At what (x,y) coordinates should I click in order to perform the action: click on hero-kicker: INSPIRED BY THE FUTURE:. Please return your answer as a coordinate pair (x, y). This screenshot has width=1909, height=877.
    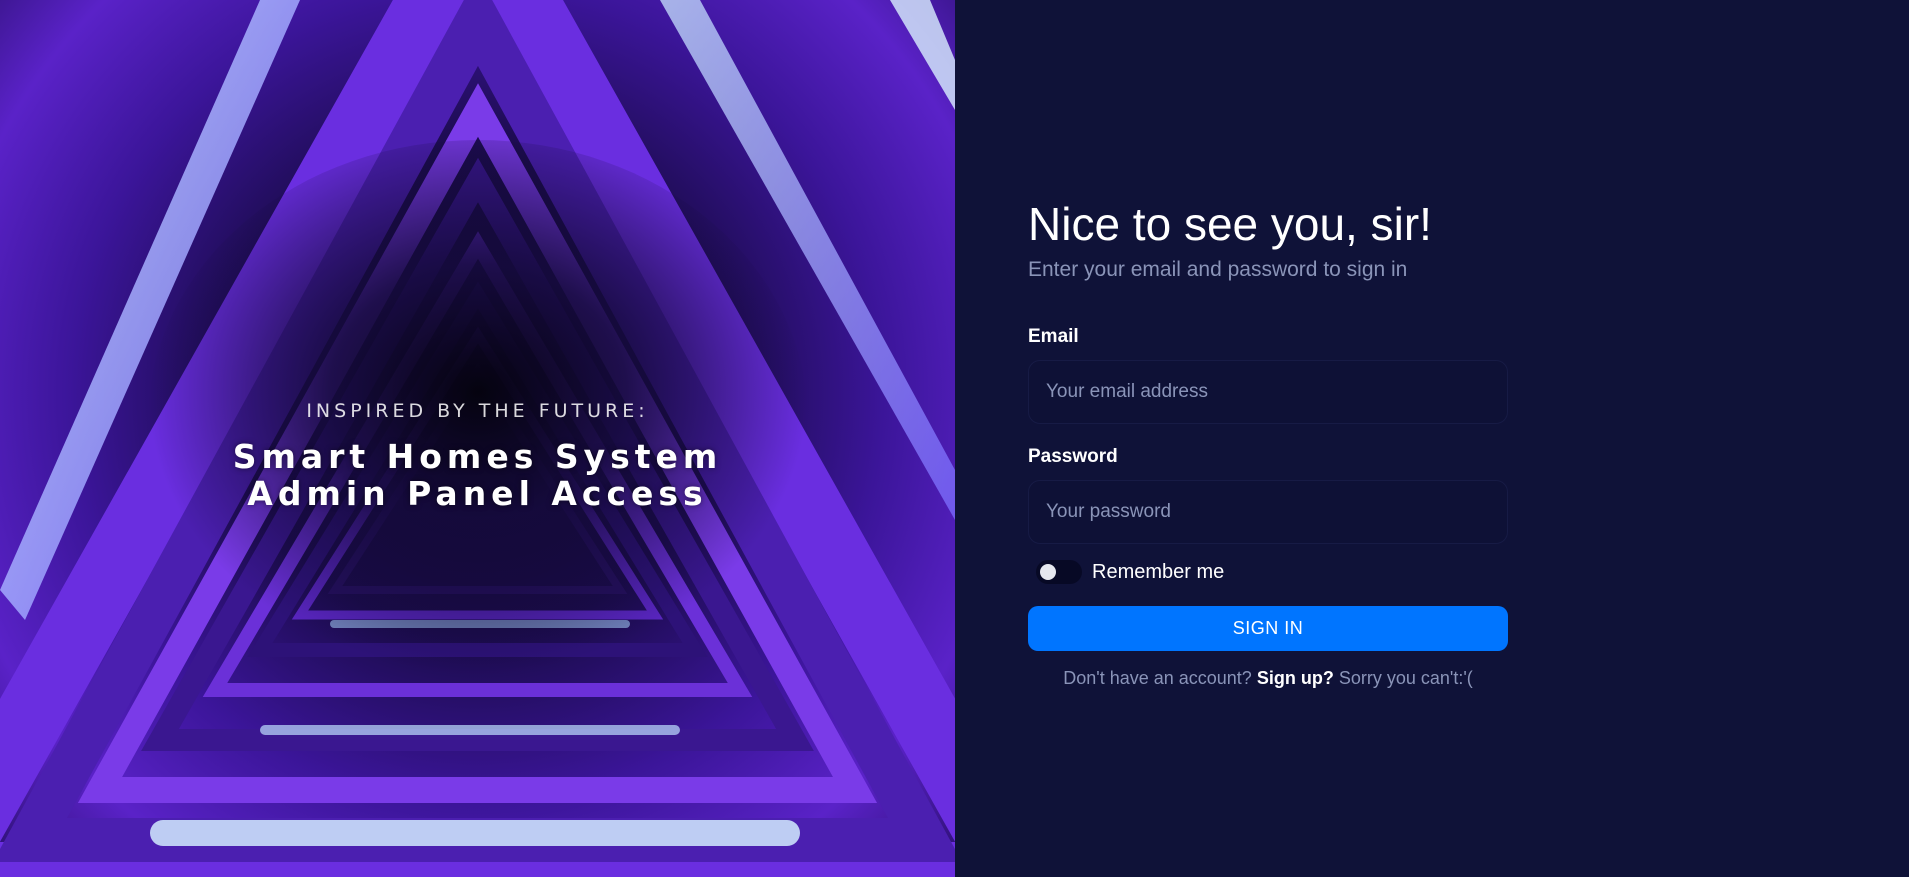
    Looking at the image, I should click on (477, 411).